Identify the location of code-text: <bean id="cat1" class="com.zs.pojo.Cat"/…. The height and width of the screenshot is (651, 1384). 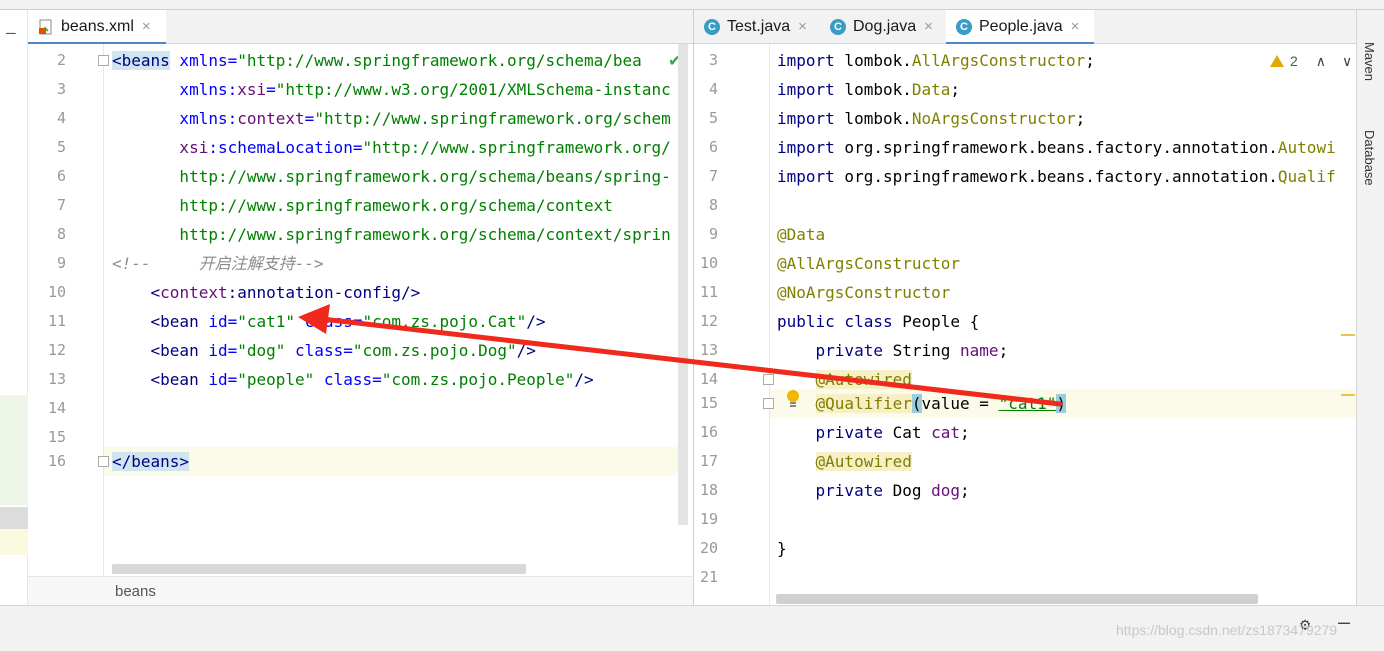
(329, 321).